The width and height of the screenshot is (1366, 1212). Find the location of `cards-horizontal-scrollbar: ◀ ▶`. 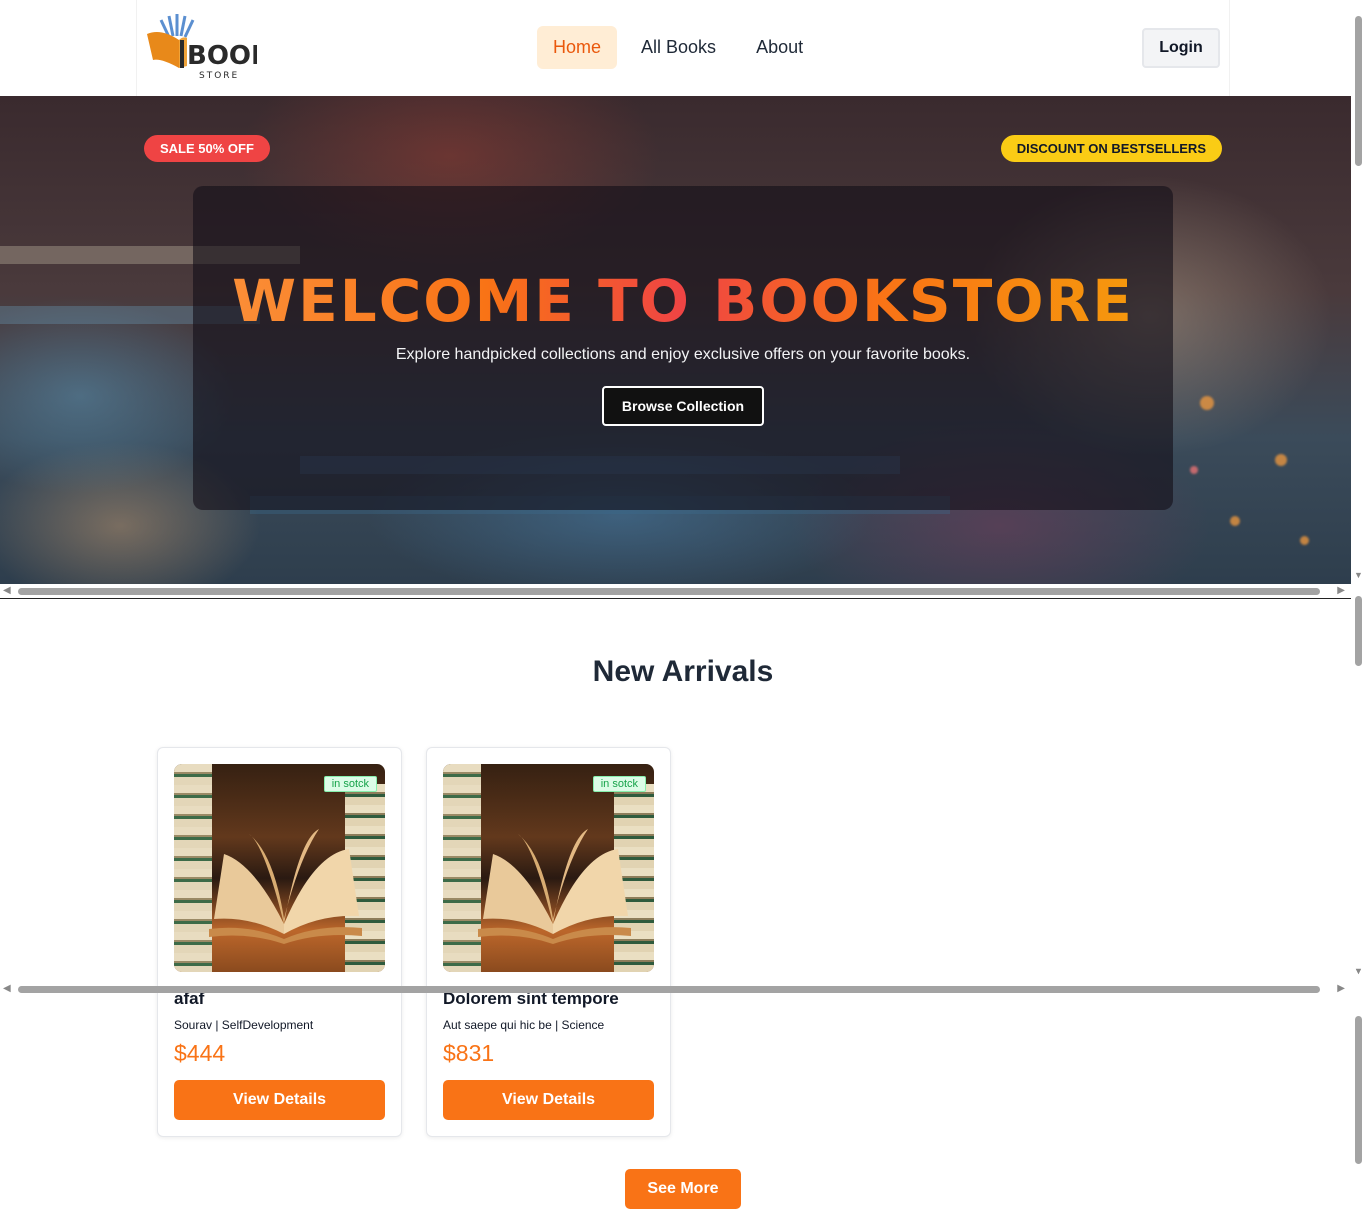

cards-horizontal-scrollbar: ◀ ▶ is located at coordinates (675, 989).